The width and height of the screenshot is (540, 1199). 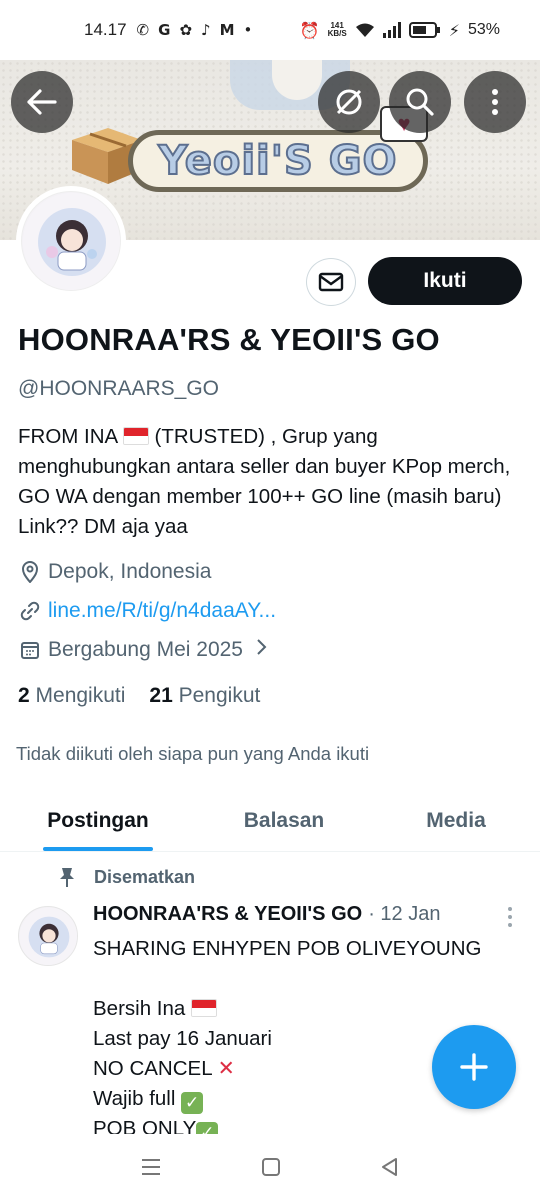 What do you see at coordinates (192, 1103) in the screenshot?
I see `check-mark-icon: ✓` at bounding box center [192, 1103].